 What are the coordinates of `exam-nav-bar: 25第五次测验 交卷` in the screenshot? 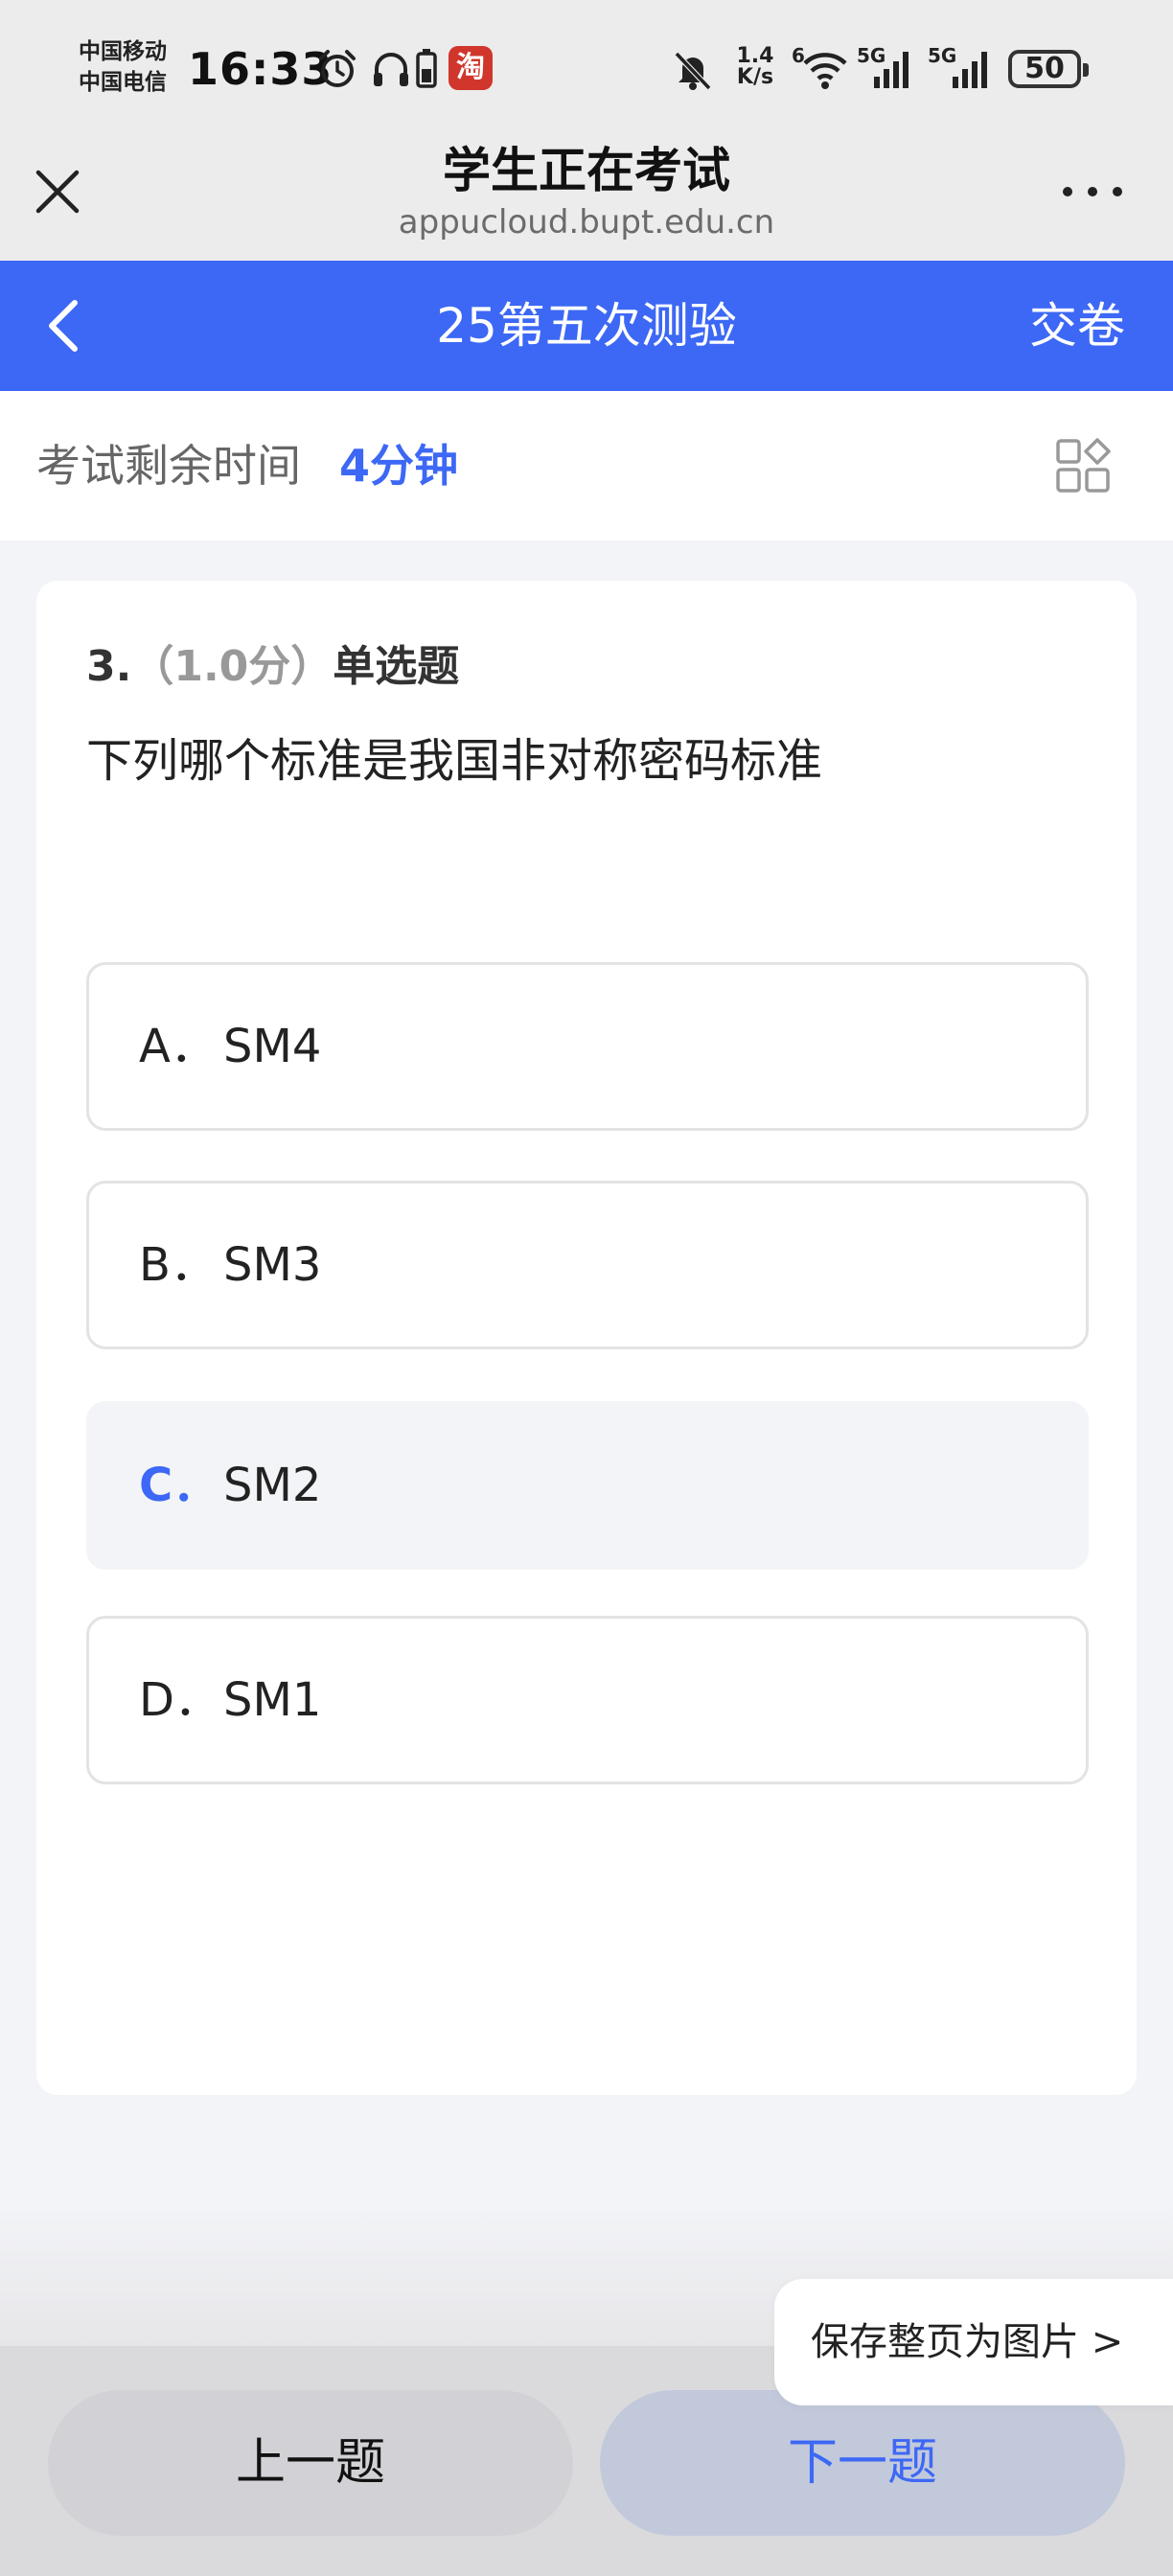 It's located at (586, 326).